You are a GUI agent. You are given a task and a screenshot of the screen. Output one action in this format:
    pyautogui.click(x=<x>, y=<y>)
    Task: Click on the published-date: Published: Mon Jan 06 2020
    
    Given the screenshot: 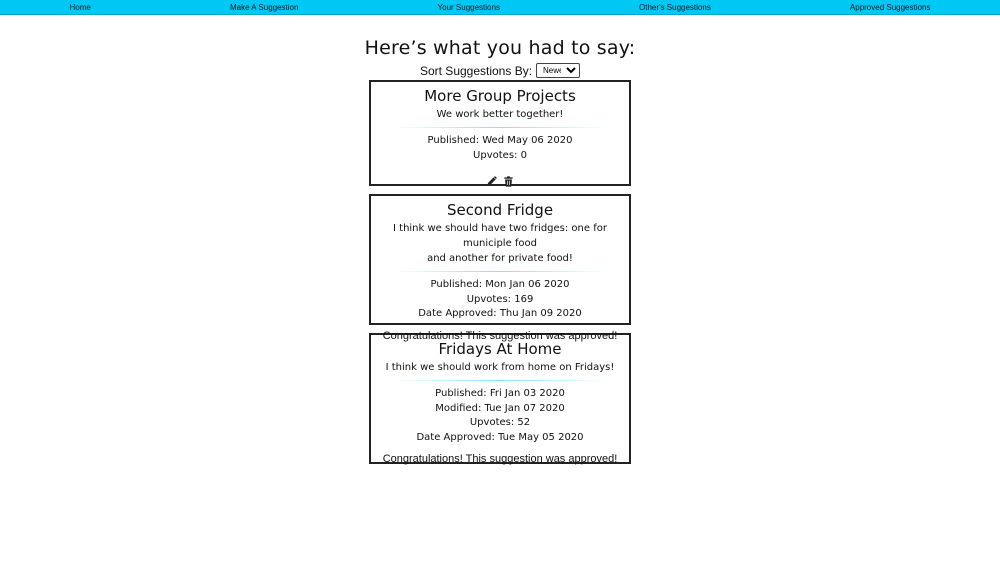 What is the action you would take?
    pyautogui.click(x=500, y=284)
    